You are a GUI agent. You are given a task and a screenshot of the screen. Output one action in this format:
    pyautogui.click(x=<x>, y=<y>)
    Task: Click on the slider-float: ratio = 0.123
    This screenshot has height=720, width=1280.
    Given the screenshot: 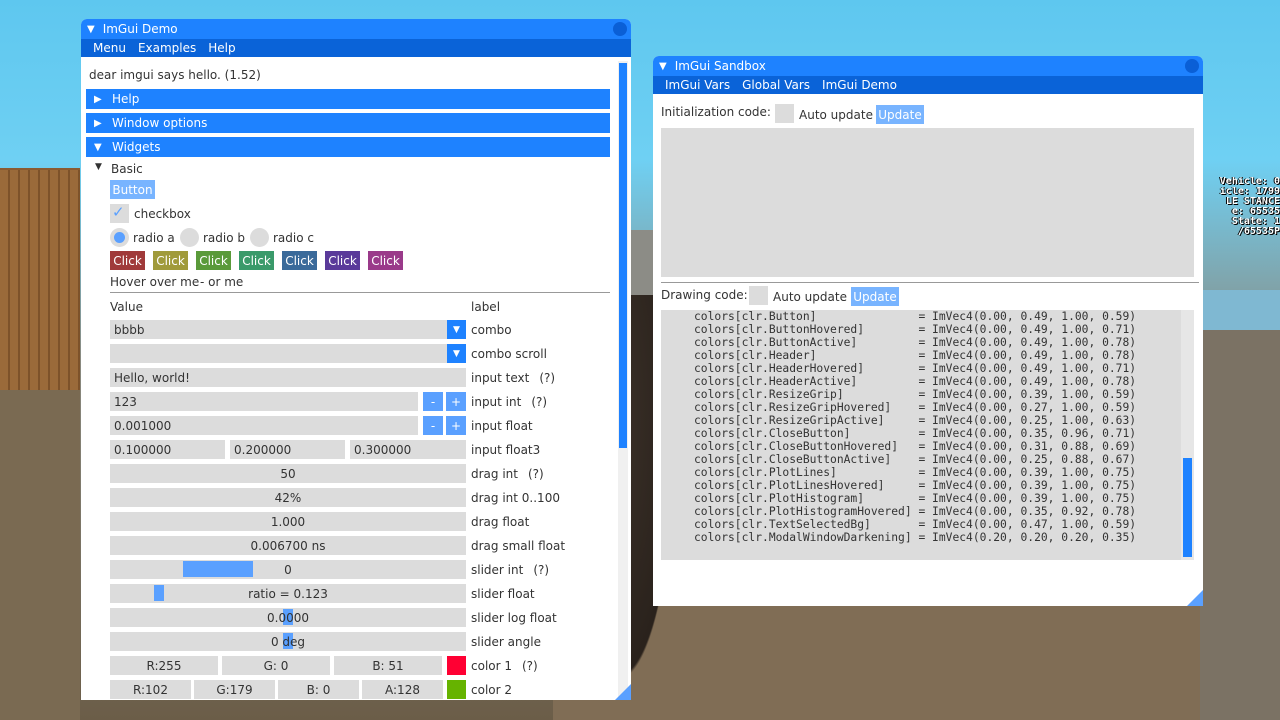 What is the action you would take?
    pyautogui.click(x=288, y=593)
    